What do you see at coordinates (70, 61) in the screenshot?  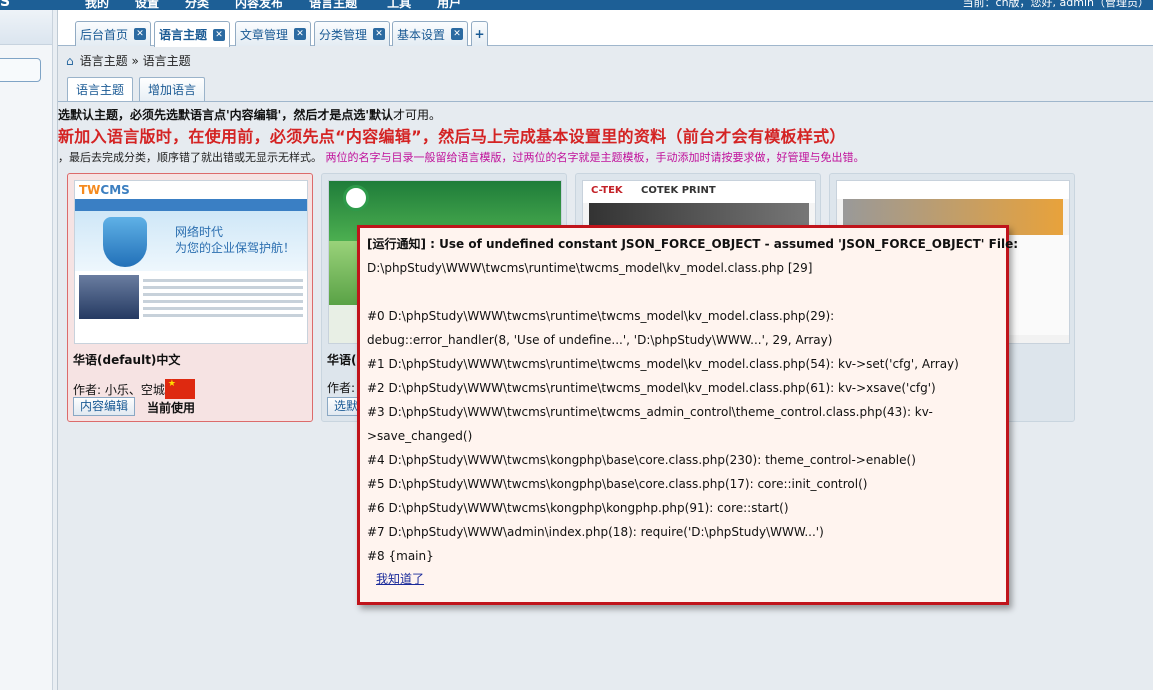 I see `home-icon: ⌂` at bounding box center [70, 61].